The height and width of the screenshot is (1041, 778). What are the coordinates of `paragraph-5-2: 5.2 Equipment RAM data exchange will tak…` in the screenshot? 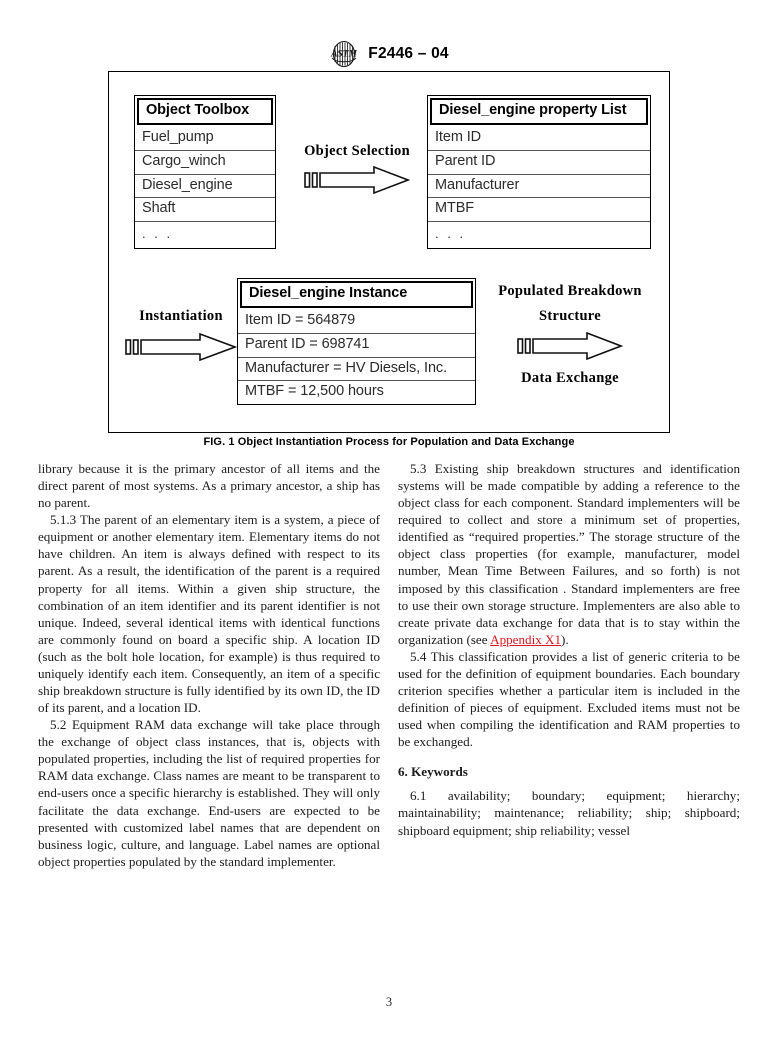 It's located at (209, 793).